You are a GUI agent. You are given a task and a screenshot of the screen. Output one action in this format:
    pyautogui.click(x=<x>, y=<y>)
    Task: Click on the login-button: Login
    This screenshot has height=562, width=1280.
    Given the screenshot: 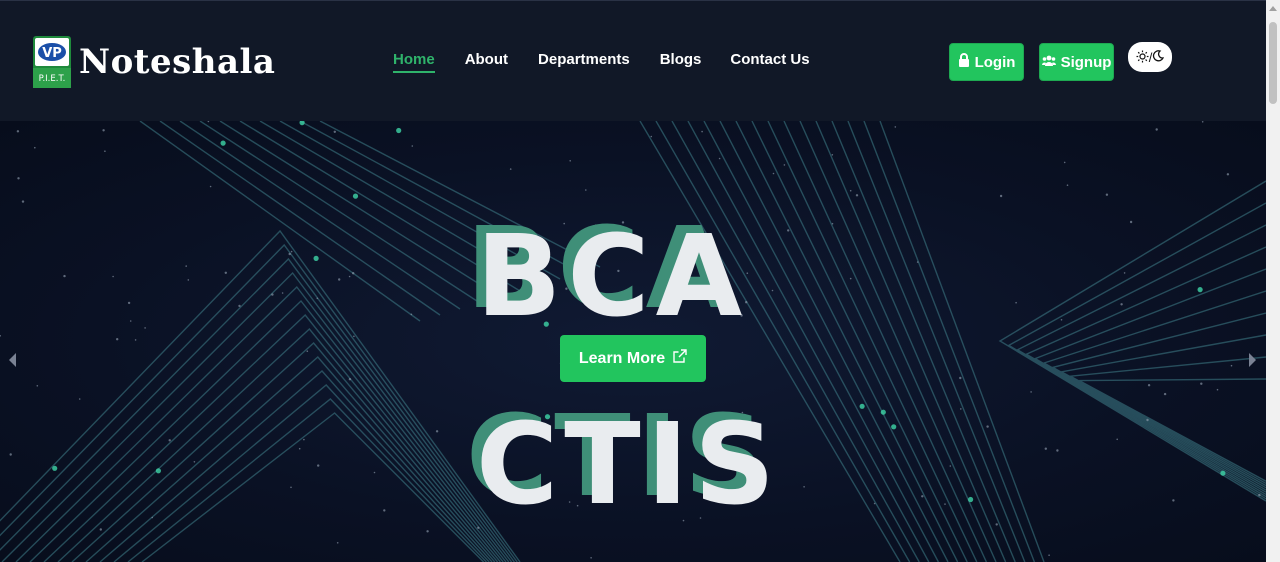 What is the action you would take?
    pyautogui.click(x=986, y=62)
    